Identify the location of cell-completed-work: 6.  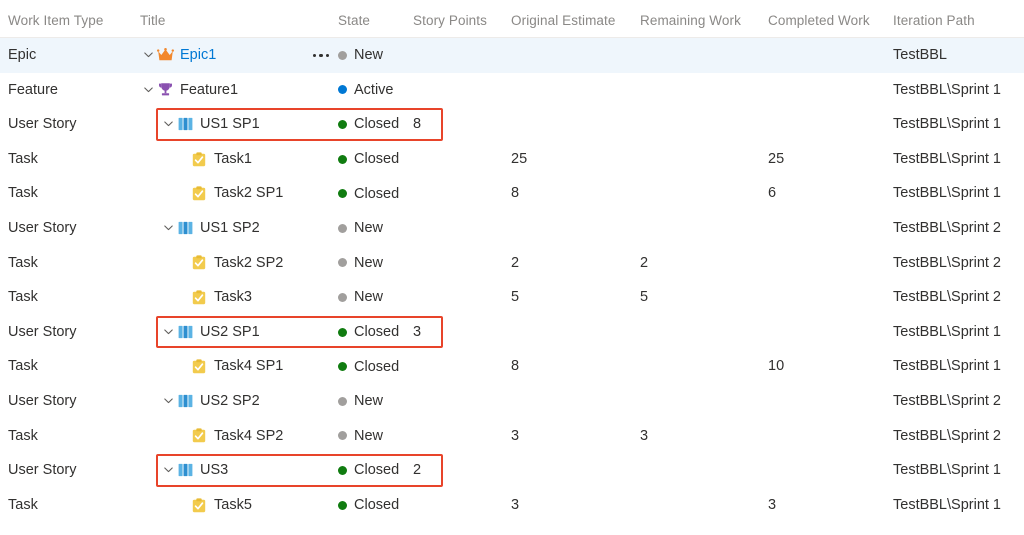
(772, 193).